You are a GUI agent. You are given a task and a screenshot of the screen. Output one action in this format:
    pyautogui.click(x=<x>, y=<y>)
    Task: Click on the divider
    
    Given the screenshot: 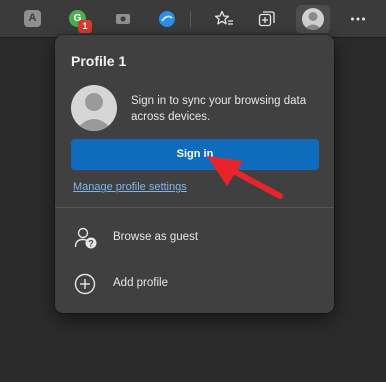 What is the action you would take?
    pyautogui.click(x=194, y=207)
    